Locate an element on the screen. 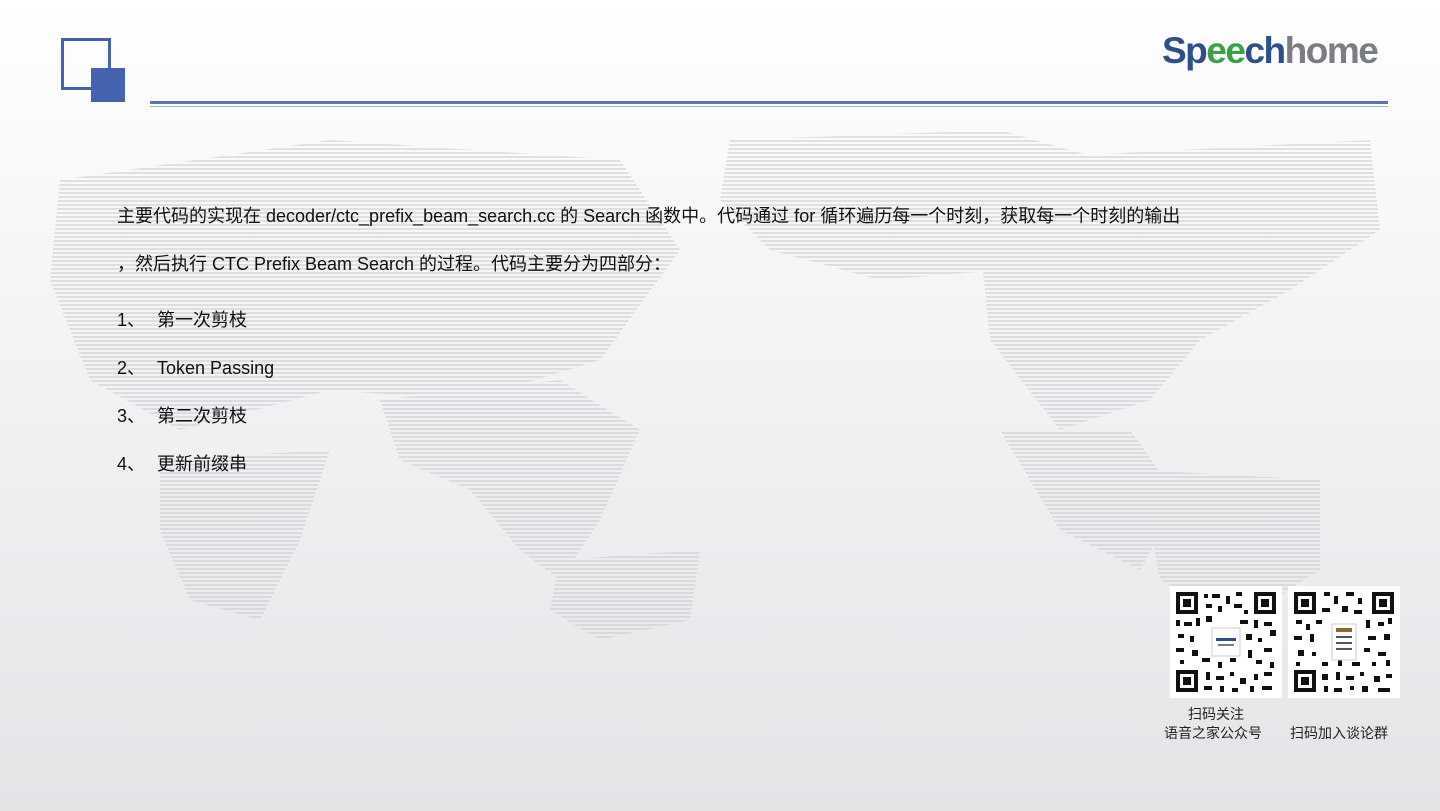 This screenshot has width=1440, height=811. logo-part-ee: ee is located at coordinates (1226, 50).